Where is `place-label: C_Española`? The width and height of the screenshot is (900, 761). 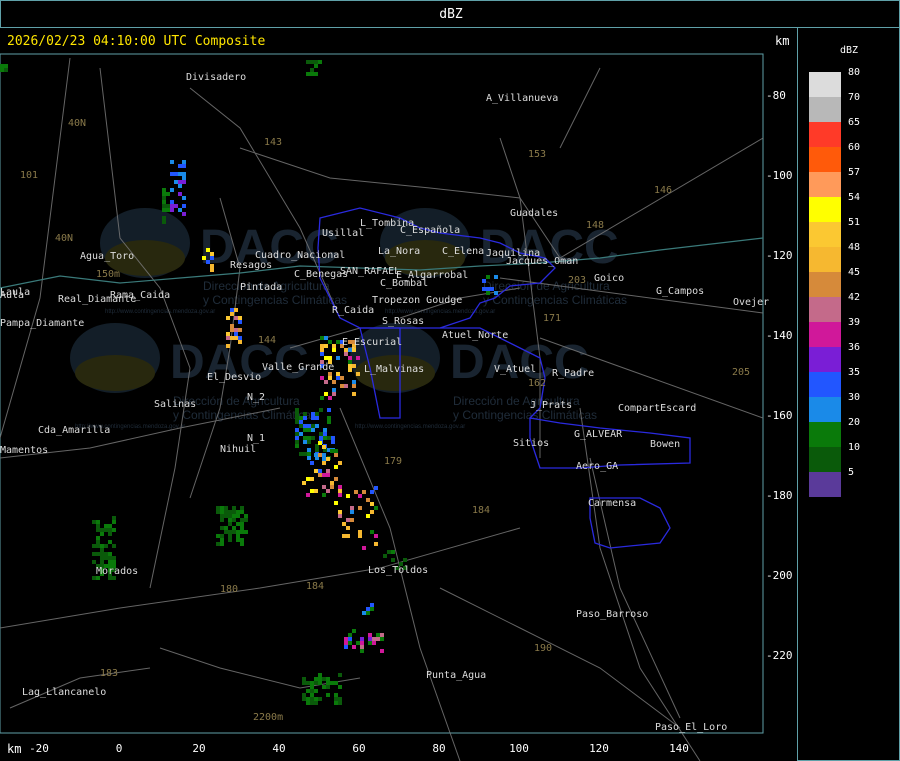
place-label: C_Española is located at coordinates (430, 230).